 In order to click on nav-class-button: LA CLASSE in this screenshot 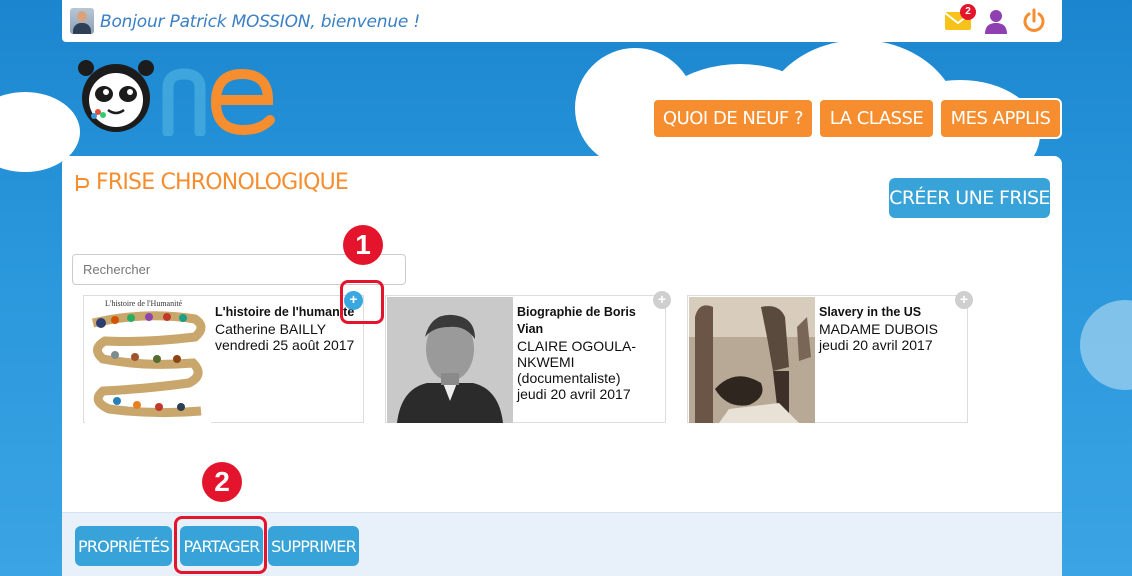, I will do `click(876, 118)`.